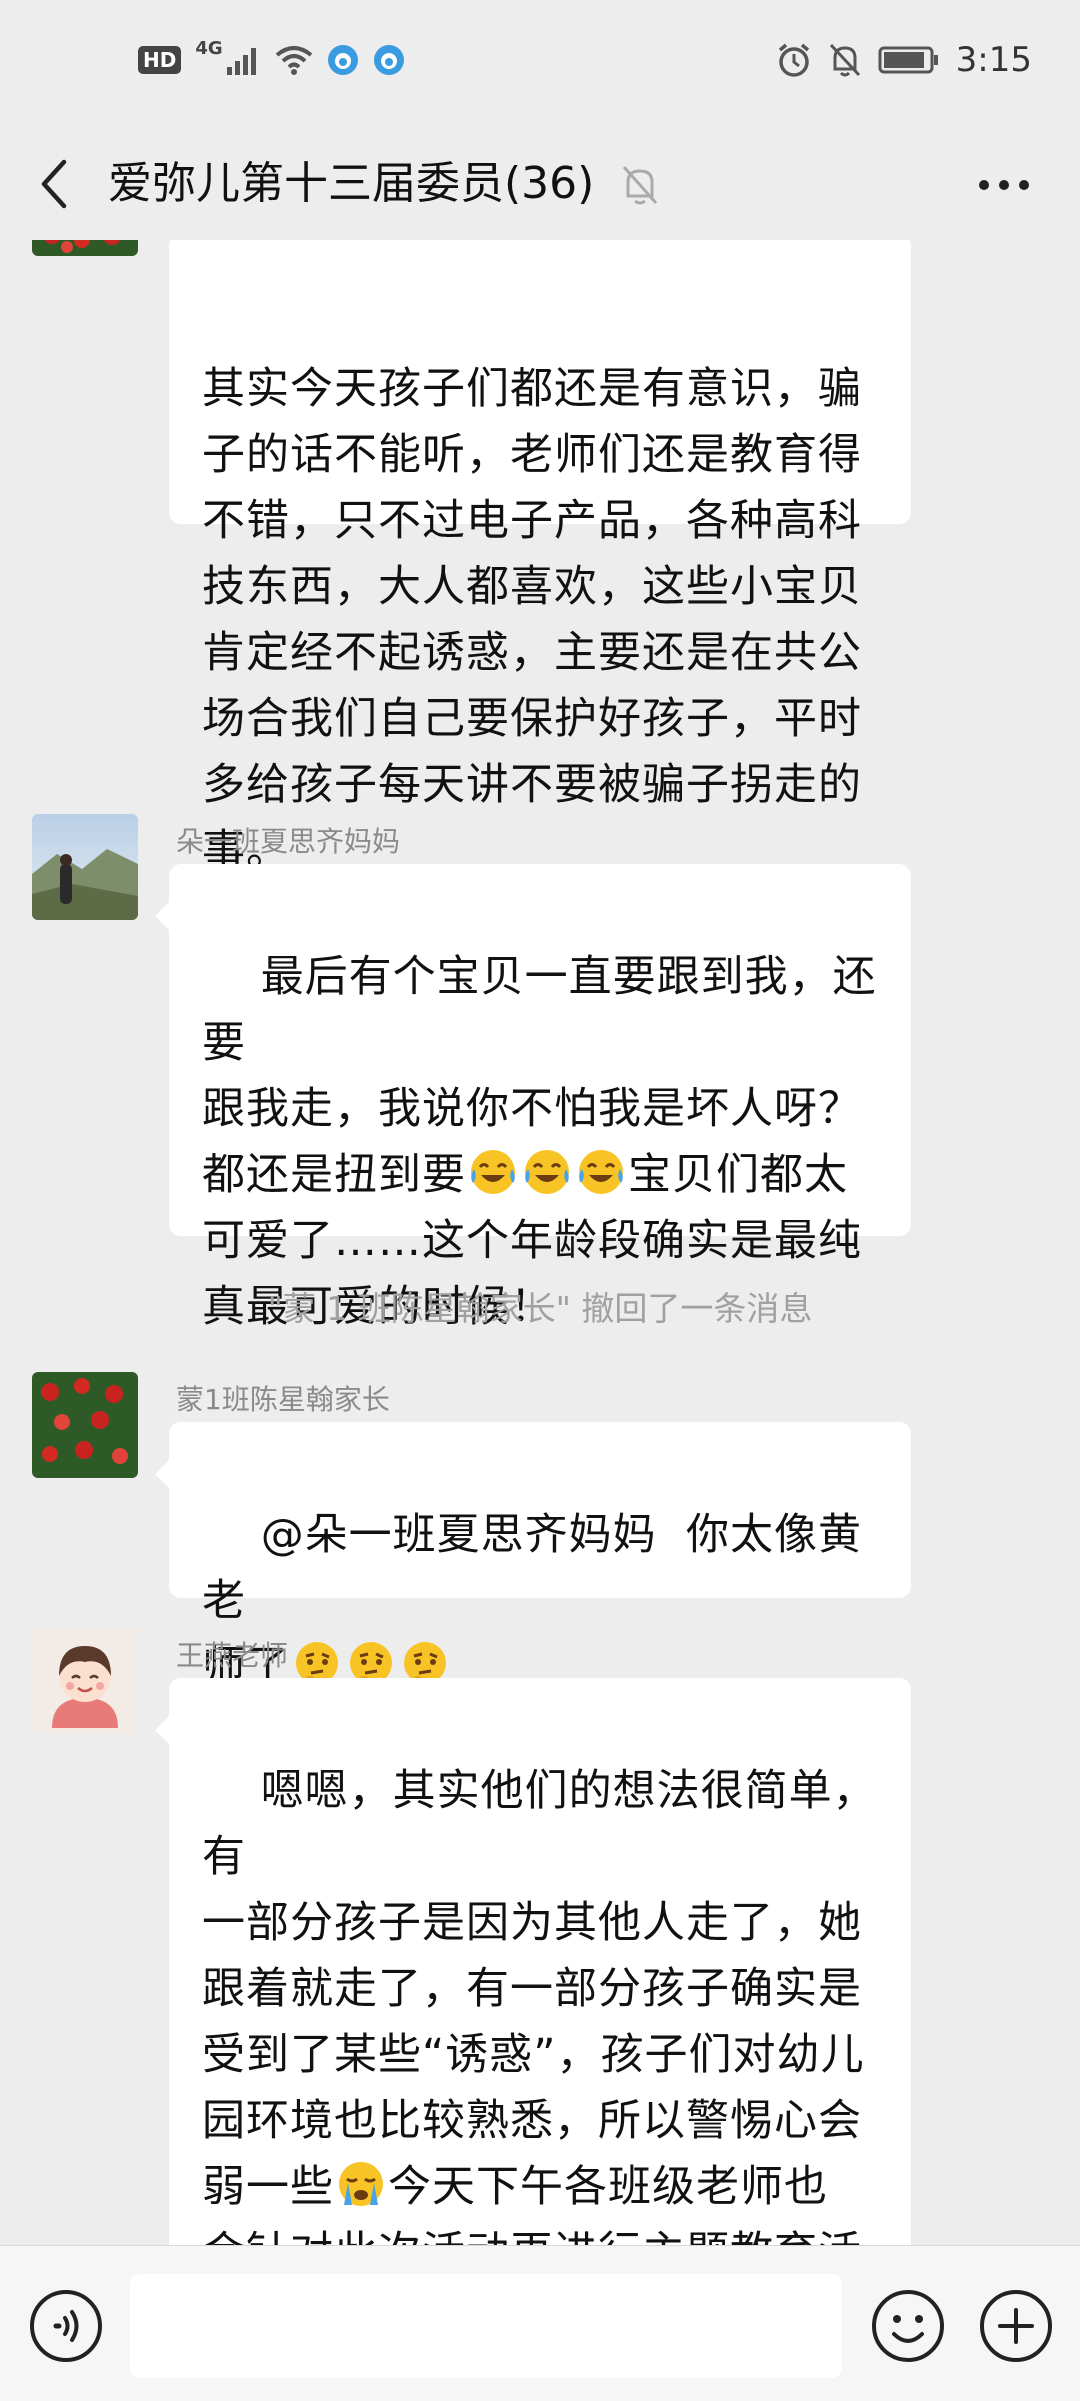  I want to click on more-icon, so click(1004, 185).